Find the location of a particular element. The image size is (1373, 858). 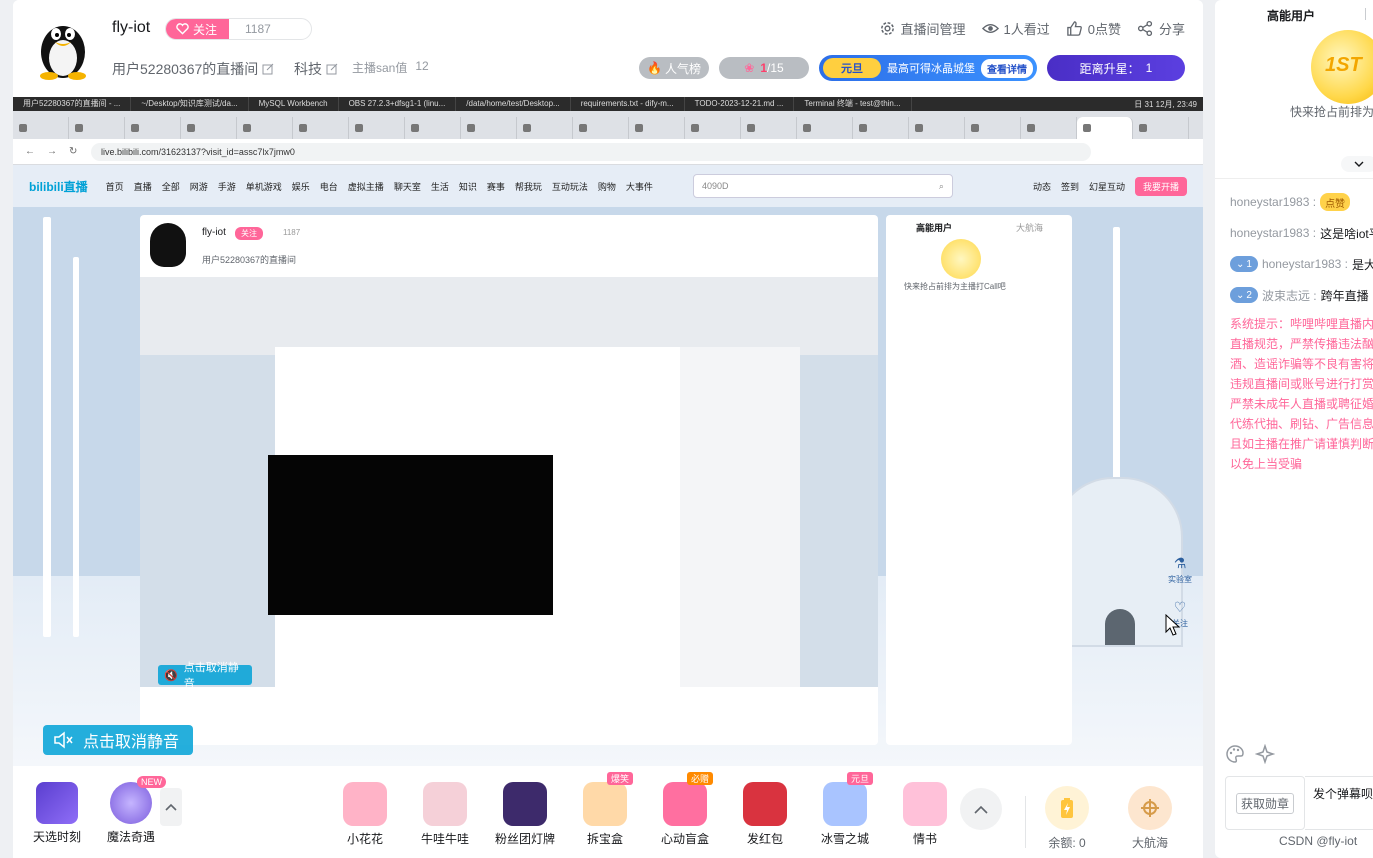

gift-item: 元旦 冰雪之城 is located at coordinates (845, 809).